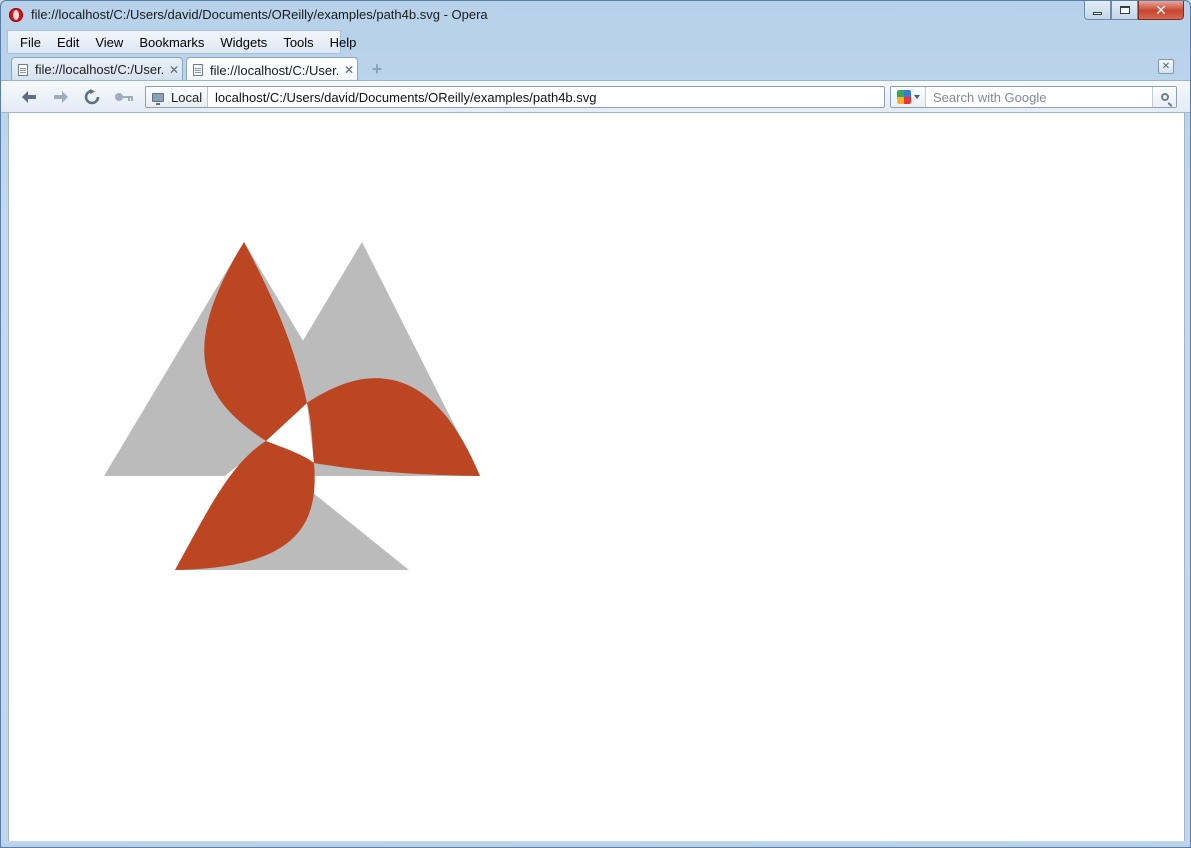 This screenshot has width=1191, height=848. What do you see at coordinates (61, 97) in the screenshot?
I see `forward-arrow-icon` at bounding box center [61, 97].